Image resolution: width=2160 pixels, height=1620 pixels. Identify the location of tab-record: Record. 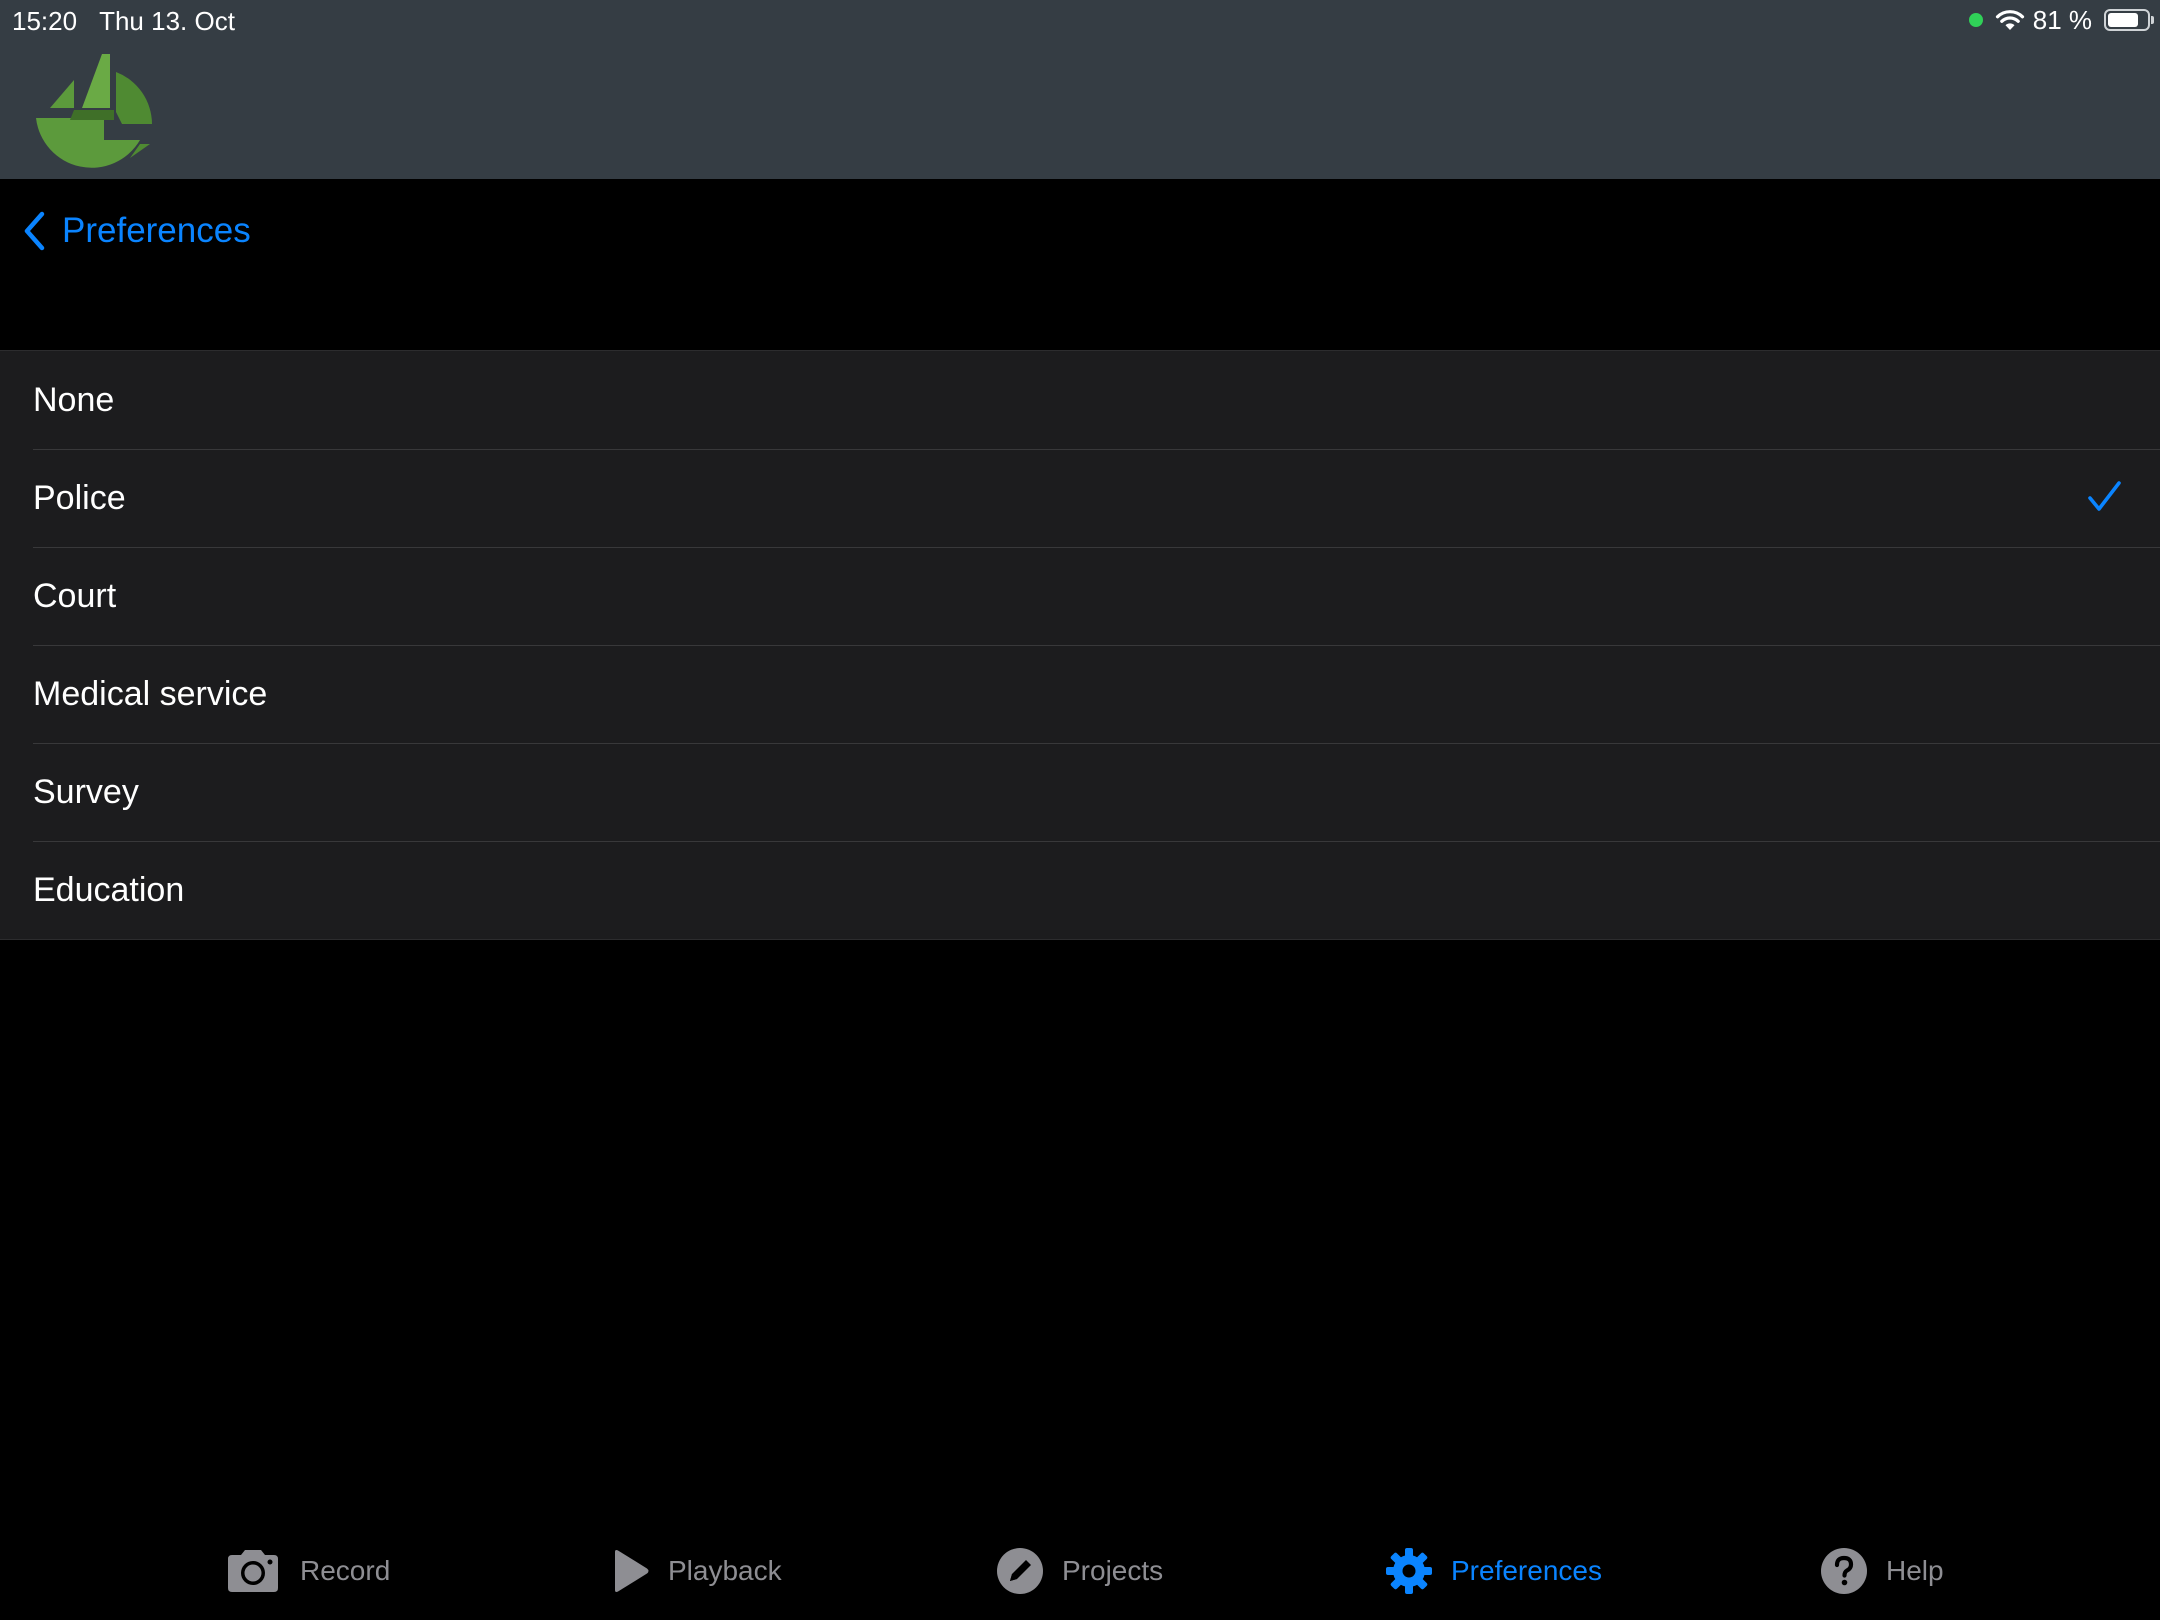
(307, 1571).